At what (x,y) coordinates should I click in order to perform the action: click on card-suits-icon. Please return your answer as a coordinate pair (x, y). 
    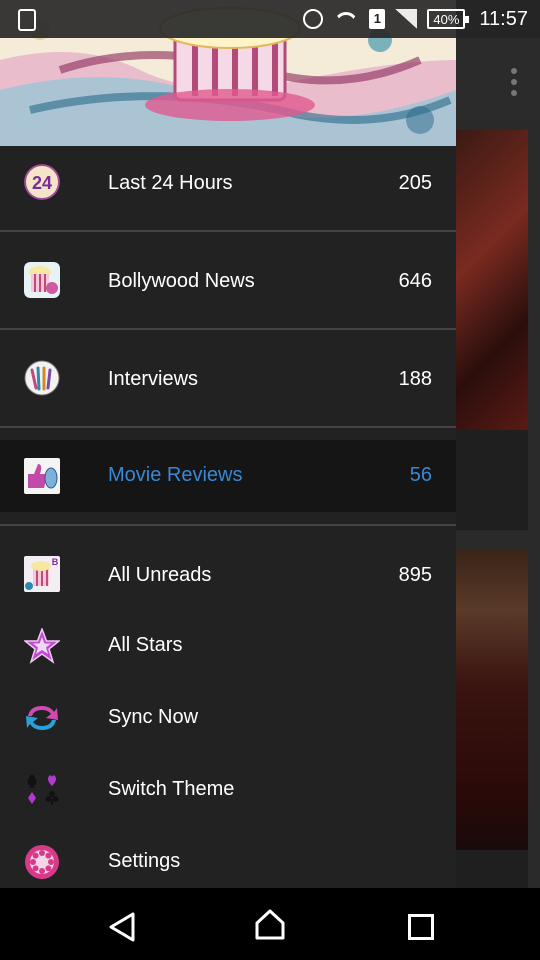
    Looking at the image, I should click on (43, 789).